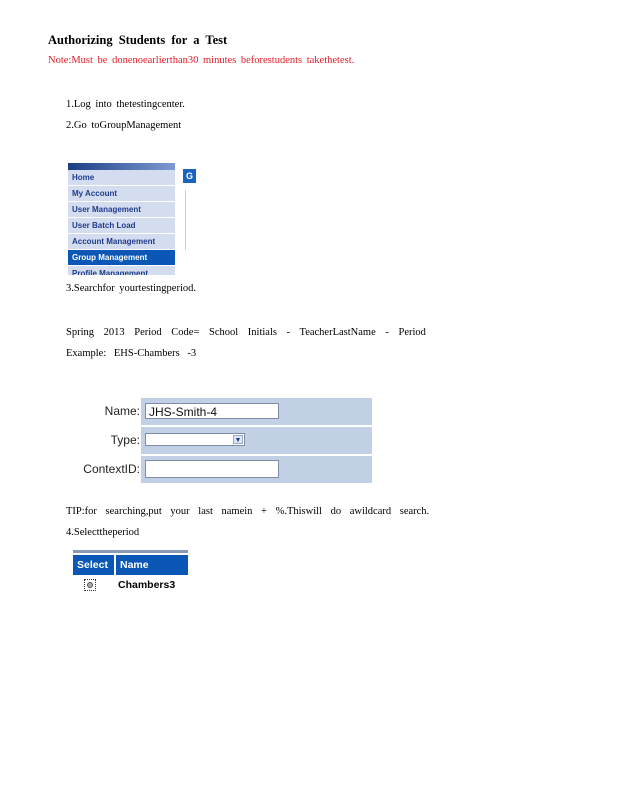 The height and width of the screenshot is (800, 618). What do you see at coordinates (189, 176) in the screenshot?
I see `nav-side-tab: G` at bounding box center [189, 176].